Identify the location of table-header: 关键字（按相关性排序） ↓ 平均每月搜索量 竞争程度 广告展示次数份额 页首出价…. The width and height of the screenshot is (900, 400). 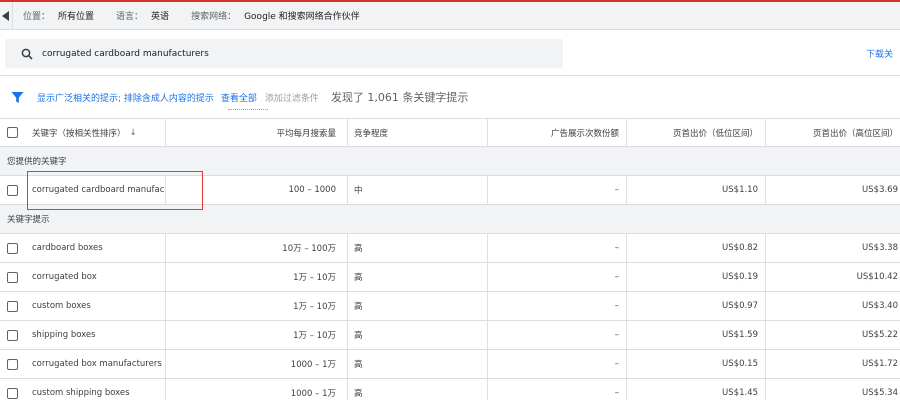
(450, 132).